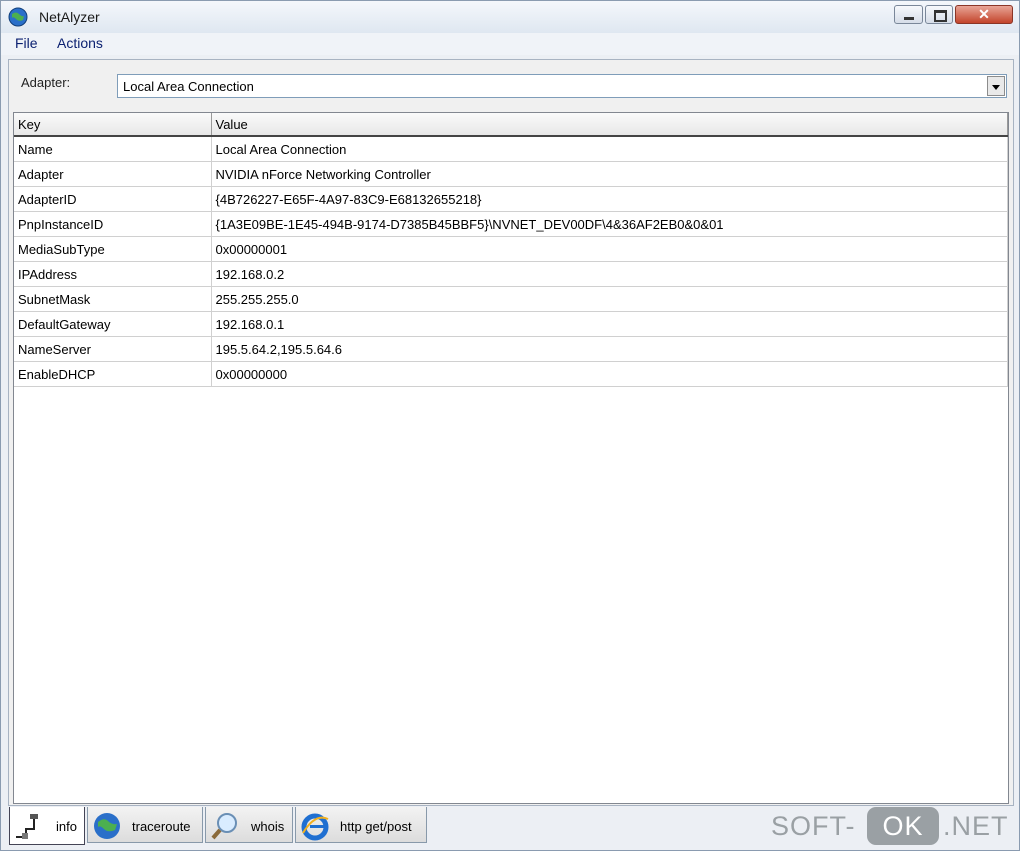 The height and width of the screenshot is (851, 1020). I want to click on watermark-part3: .NET, so click(976, 826).